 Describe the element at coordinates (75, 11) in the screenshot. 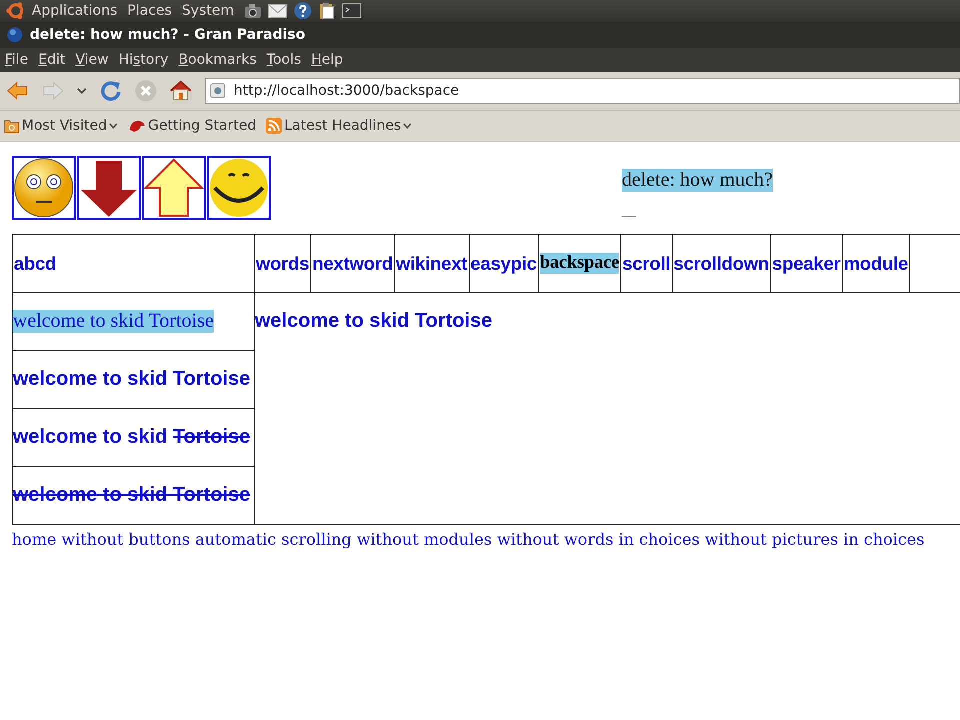

I see `panel-menu: Applications` at that location.